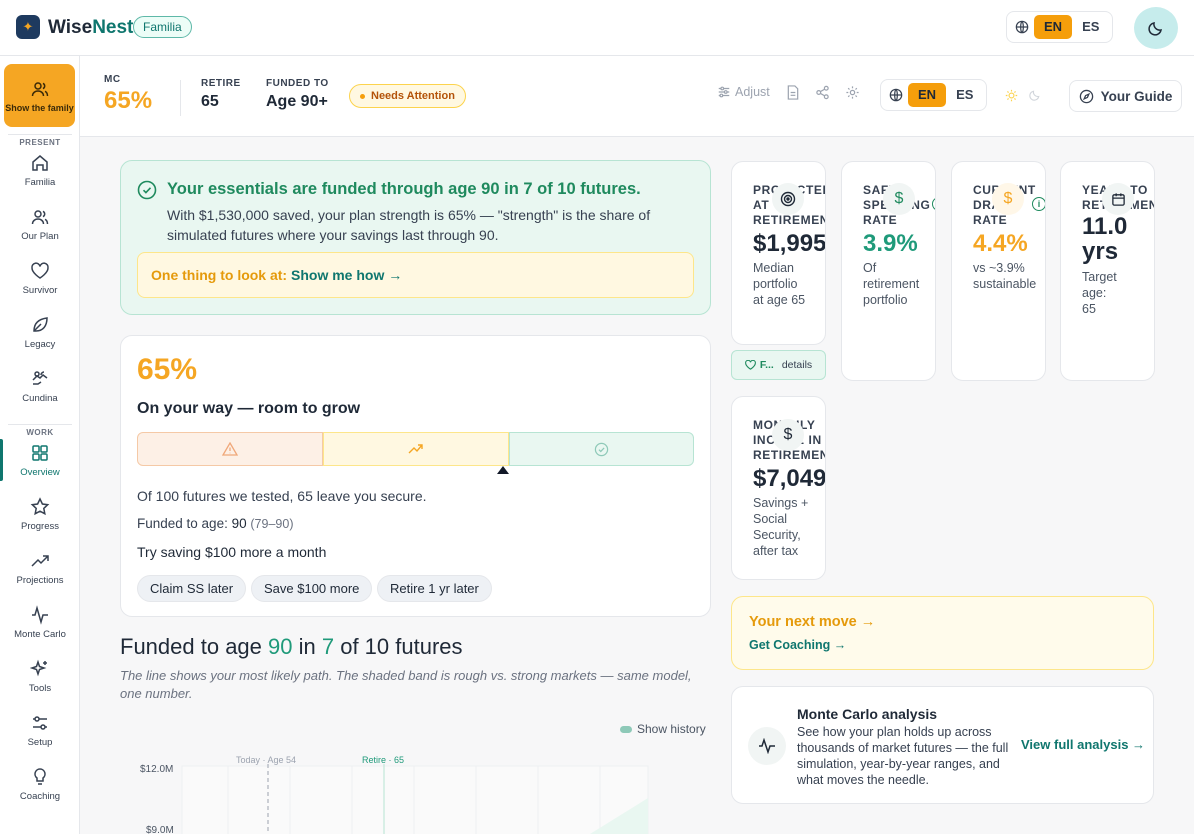 The image size is (1194, 834). Describe the element at coordinates (890, 243) in the screenshot. I see `kpi-value: 3.9%` at that location.